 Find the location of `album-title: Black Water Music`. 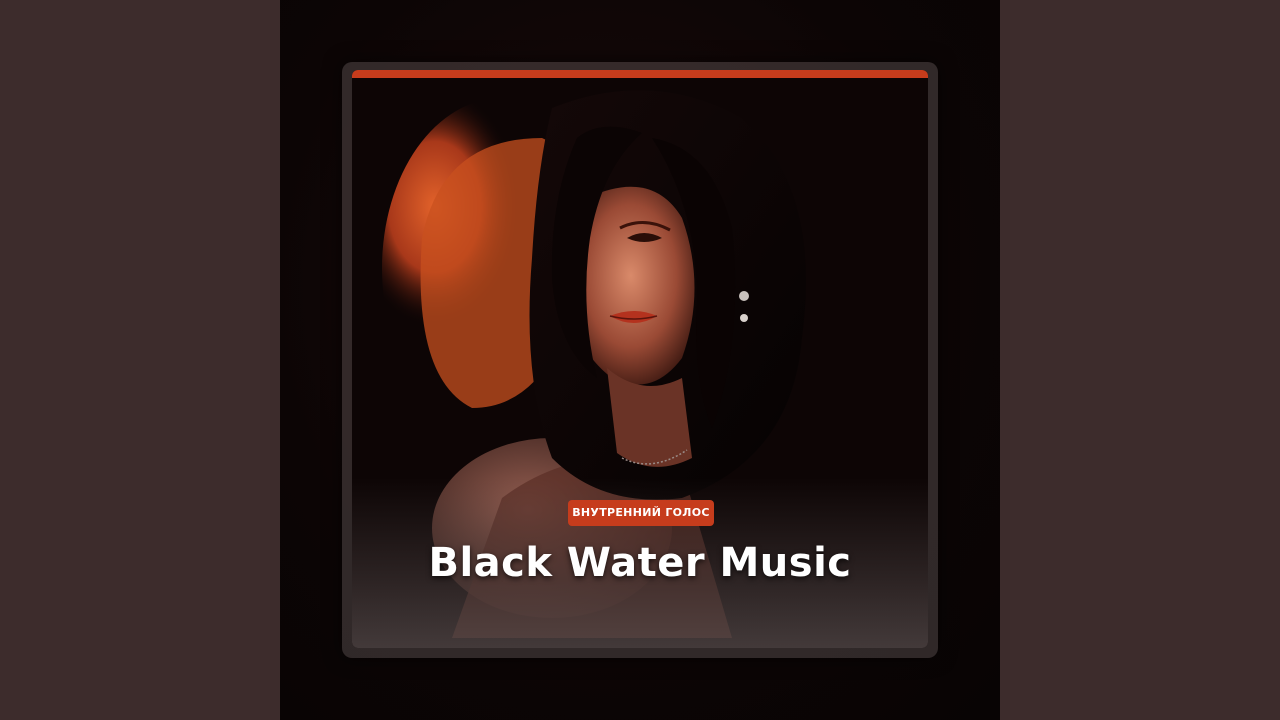

album-title: Black Water Music is located at coordinates (640, 563).